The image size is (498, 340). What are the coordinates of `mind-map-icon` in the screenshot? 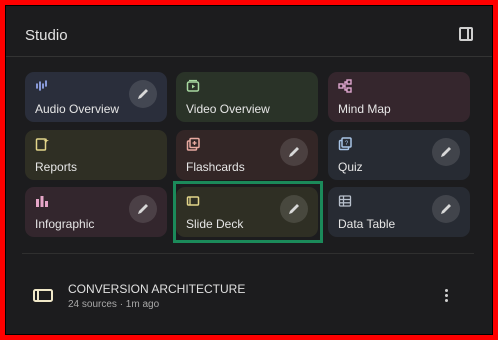 It's located at (345, 86).